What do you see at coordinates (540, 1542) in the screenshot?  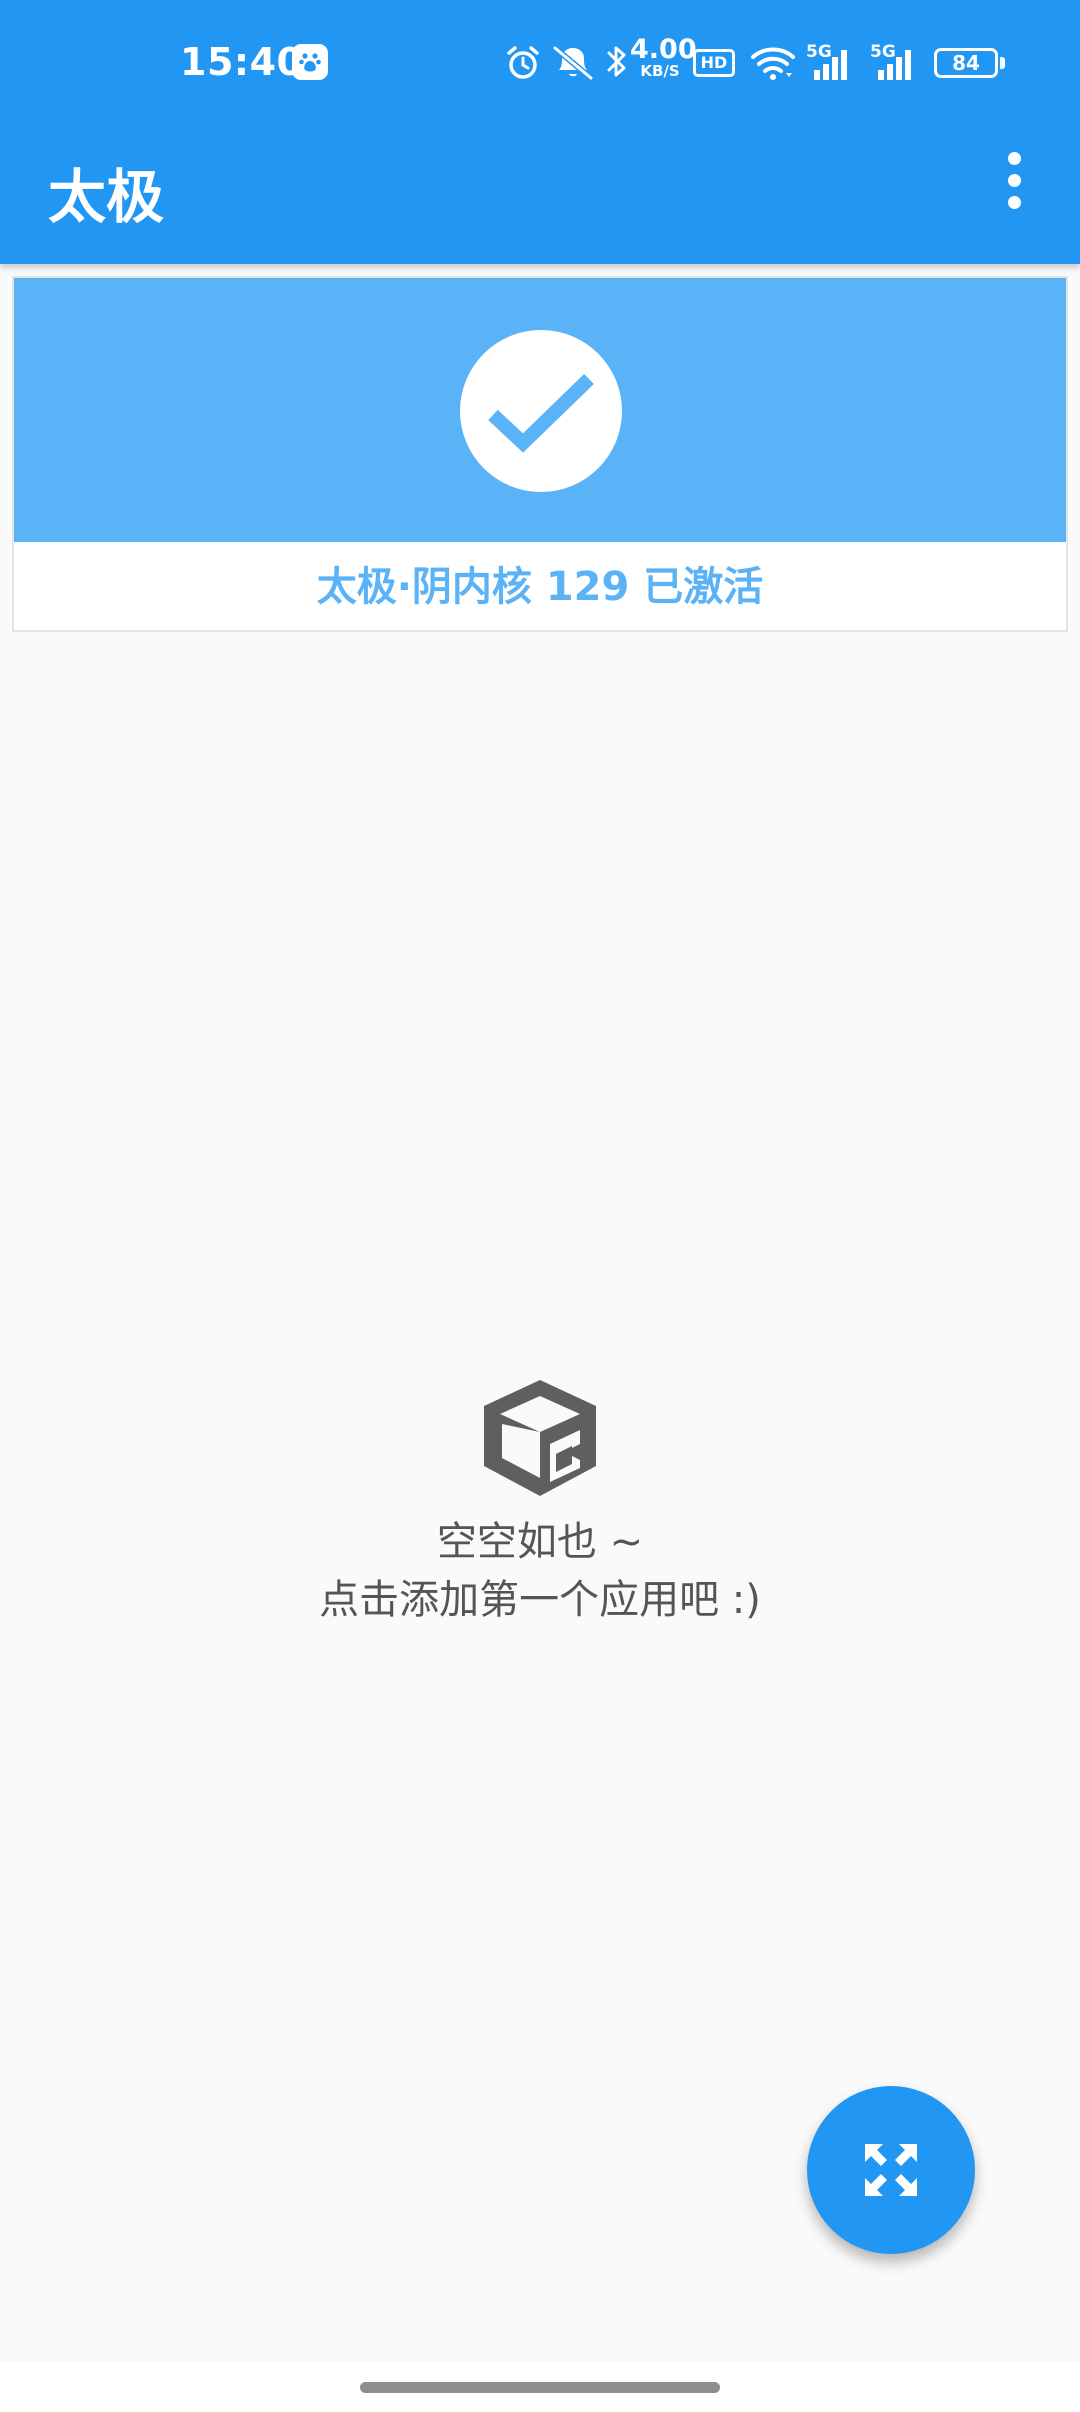 I see `empty-title: 空空如也 ~` at bounding box center [540, 1542].